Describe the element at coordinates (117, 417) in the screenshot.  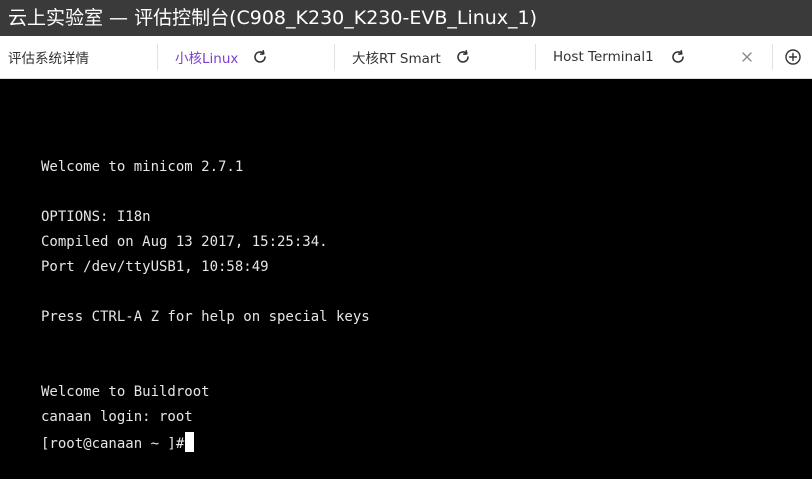
I see `terminal-line: canaan login: root` at that location.